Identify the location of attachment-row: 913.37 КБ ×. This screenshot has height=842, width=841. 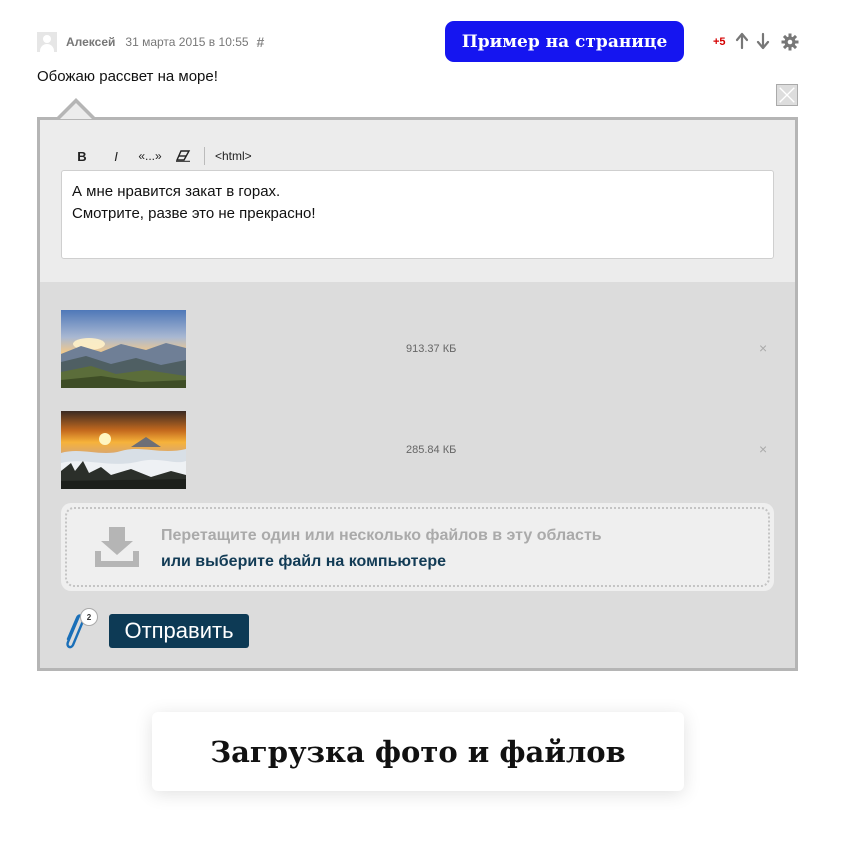
(417, 349).